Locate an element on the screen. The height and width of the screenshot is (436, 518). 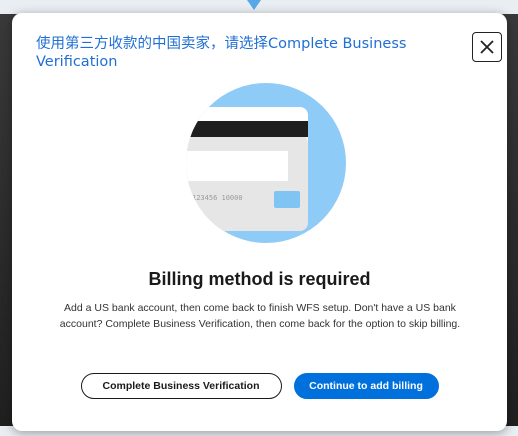
credit-card-illustration: 123456 10000 is located at coordinates (266, 163).